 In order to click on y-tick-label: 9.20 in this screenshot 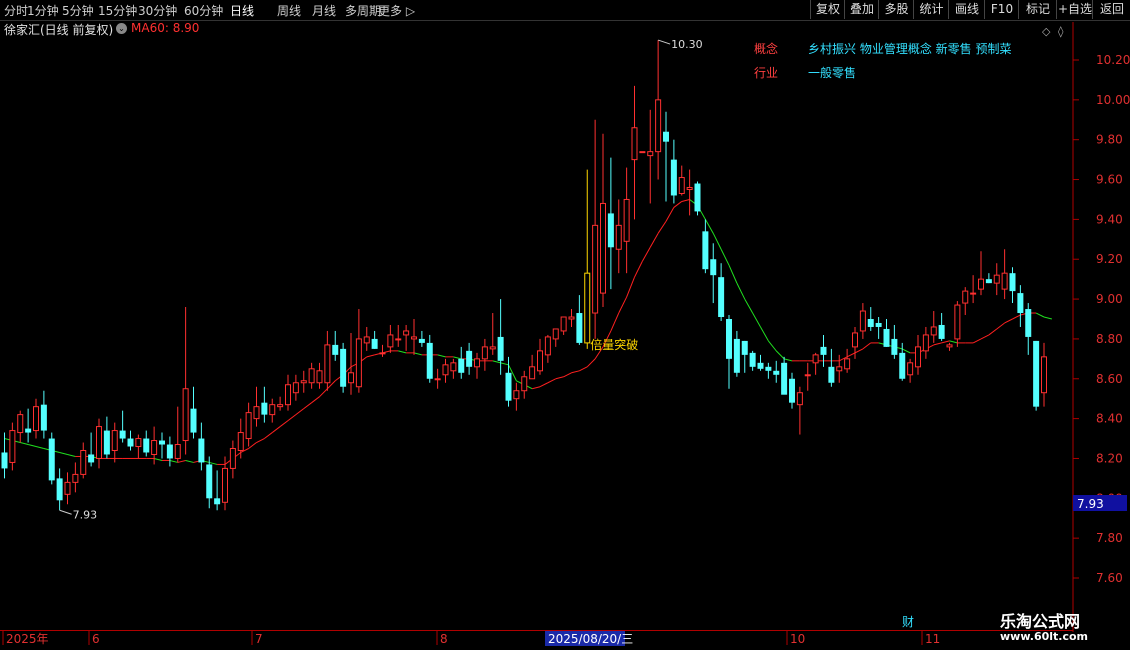, I will do `click(1109, 259)`.